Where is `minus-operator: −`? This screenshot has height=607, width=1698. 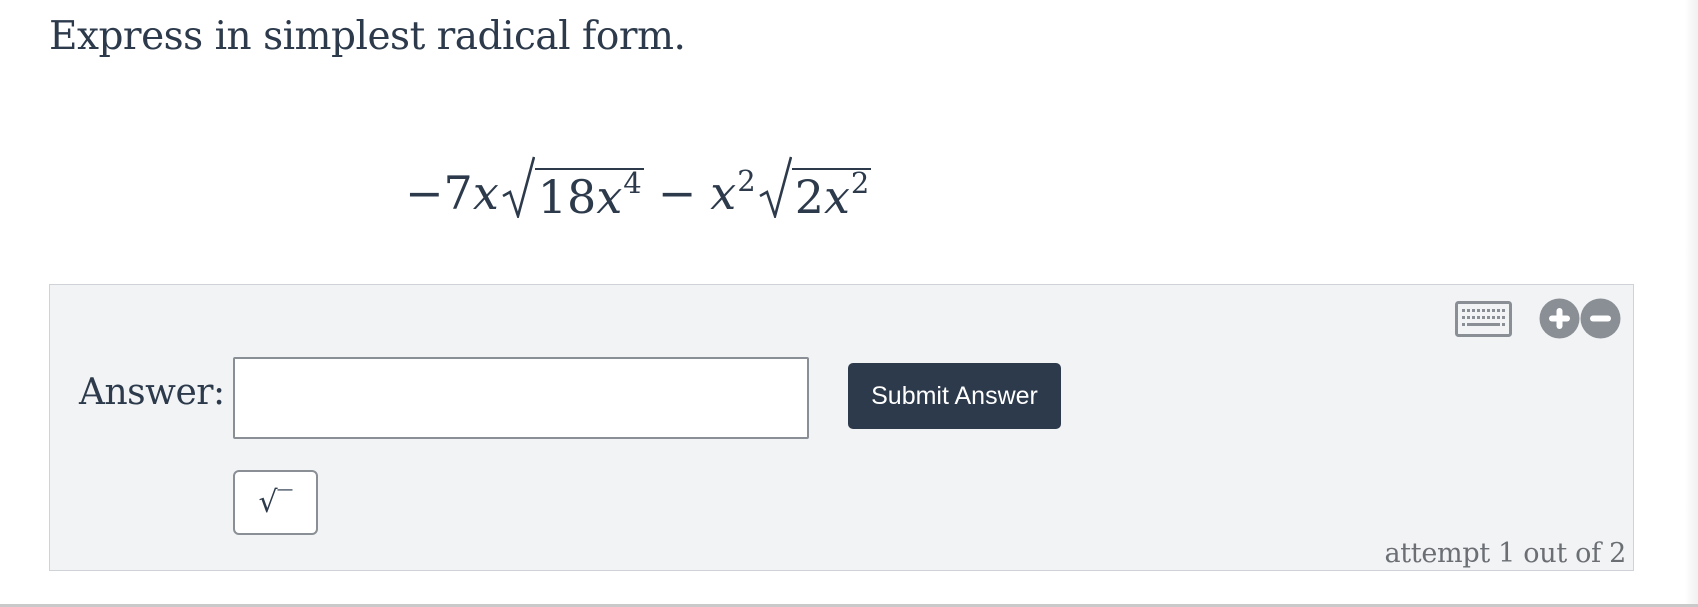 minus-operator: − is located at coordinates (677, 193).